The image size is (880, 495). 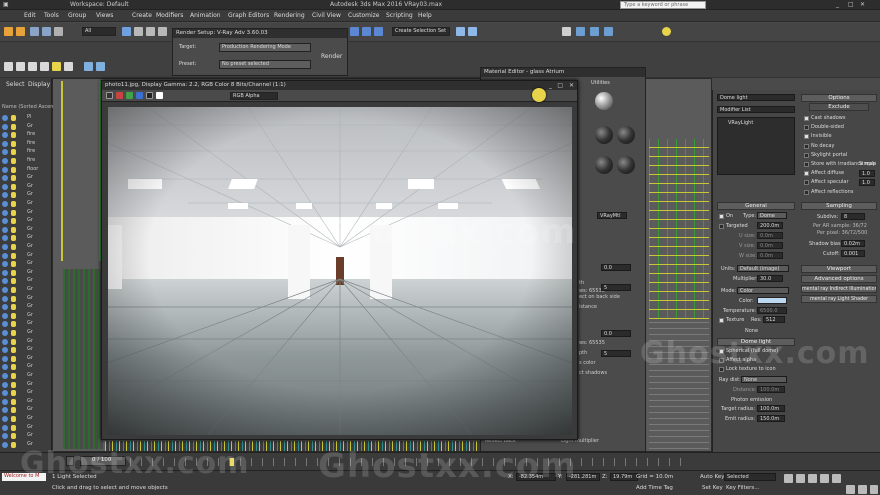 I want to click on u-size-field: 0.0m, so click(x=770, y=235).